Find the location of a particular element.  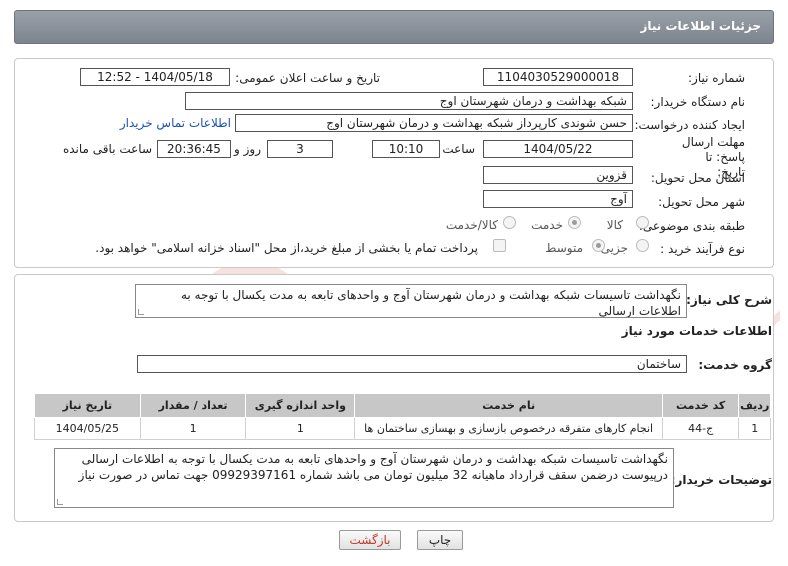

category-radio-service is located at coordinates (574, 222).